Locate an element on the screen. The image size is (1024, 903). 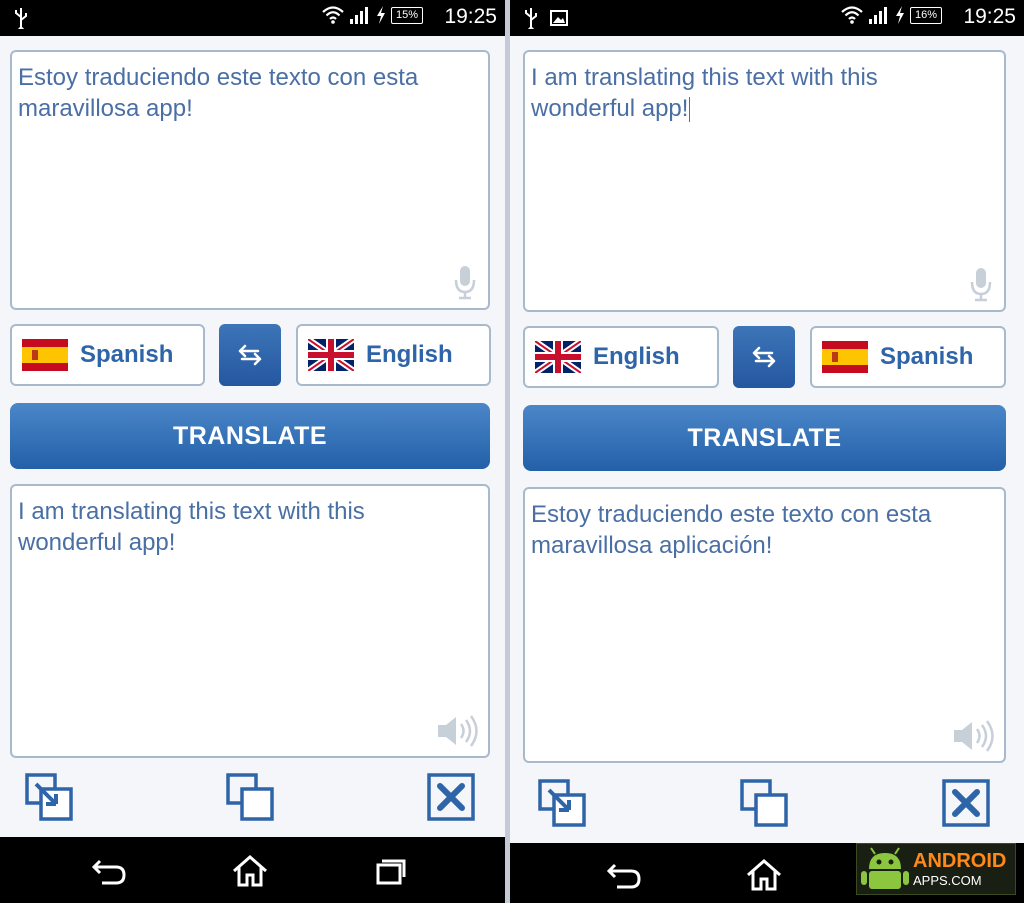
image-notification-icon is located at coordinates (559, 18).